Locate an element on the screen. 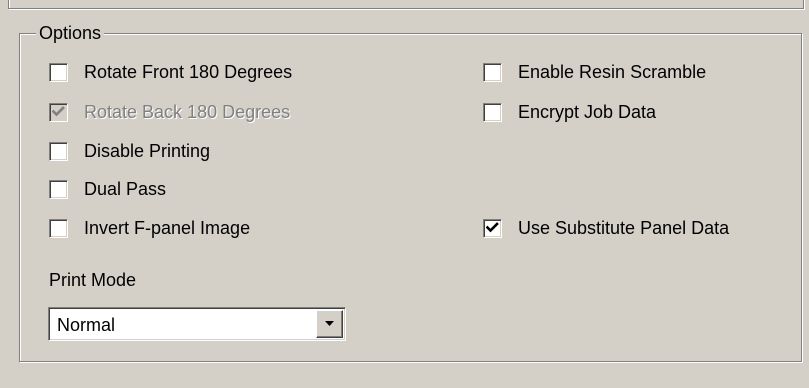 This screenshot has width=809, height=388. checkbox-encrypt-job-data: Encrypt Job Data is located at coordinates (569, 112).